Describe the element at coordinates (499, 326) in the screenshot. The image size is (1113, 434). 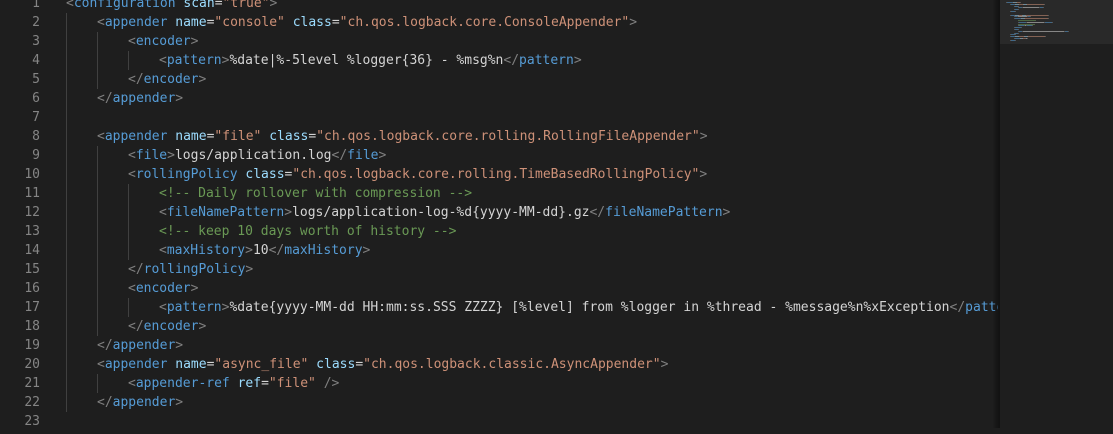
I see `code-line: 18 </encoder>` at that location.